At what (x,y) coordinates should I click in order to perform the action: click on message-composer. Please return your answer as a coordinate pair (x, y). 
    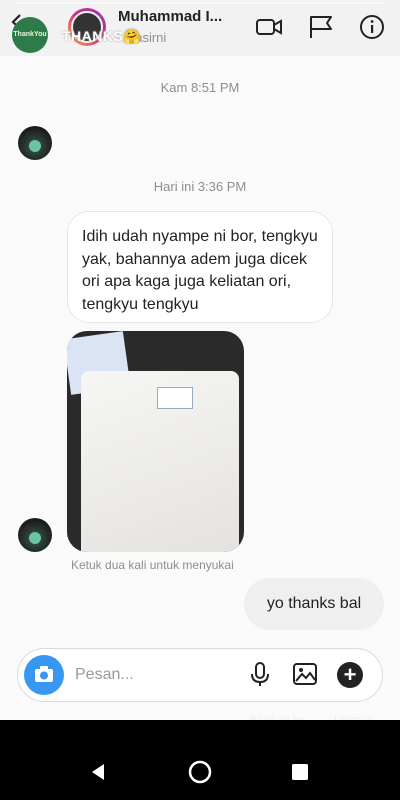
    Looking at the image, I should click on (200, 675).